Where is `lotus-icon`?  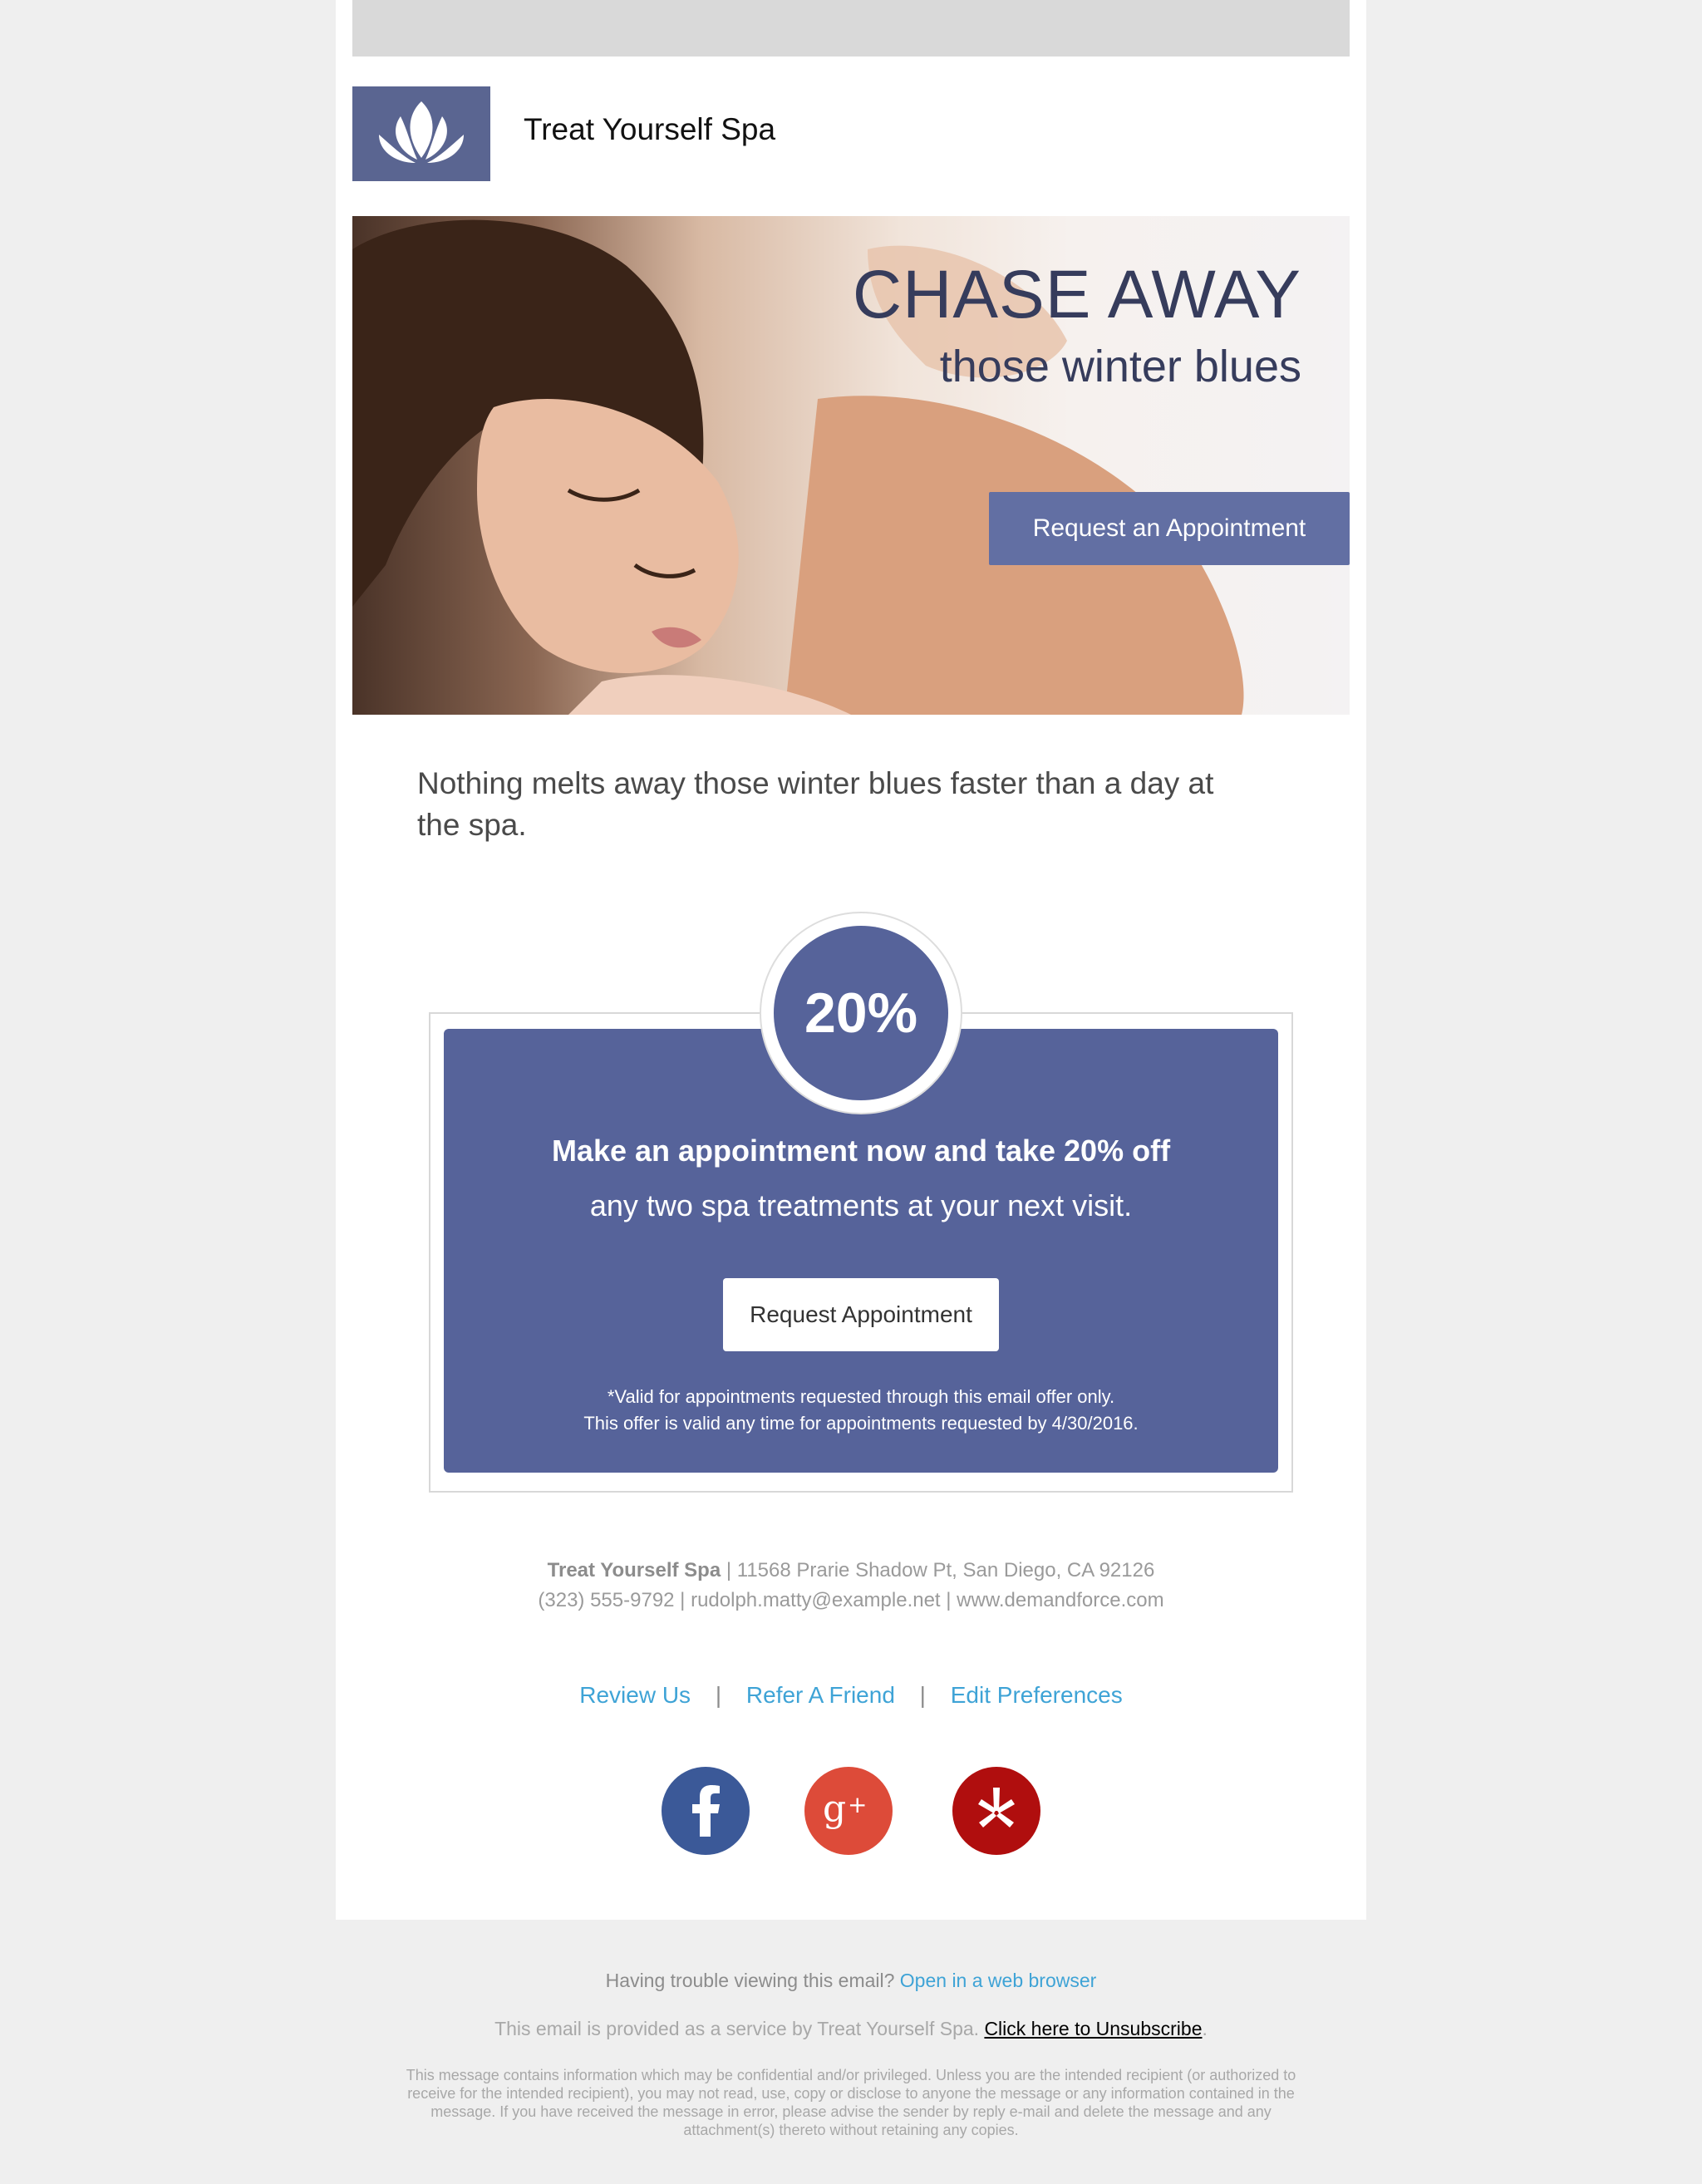
lotus-icon is located at coordinates (421, 132).